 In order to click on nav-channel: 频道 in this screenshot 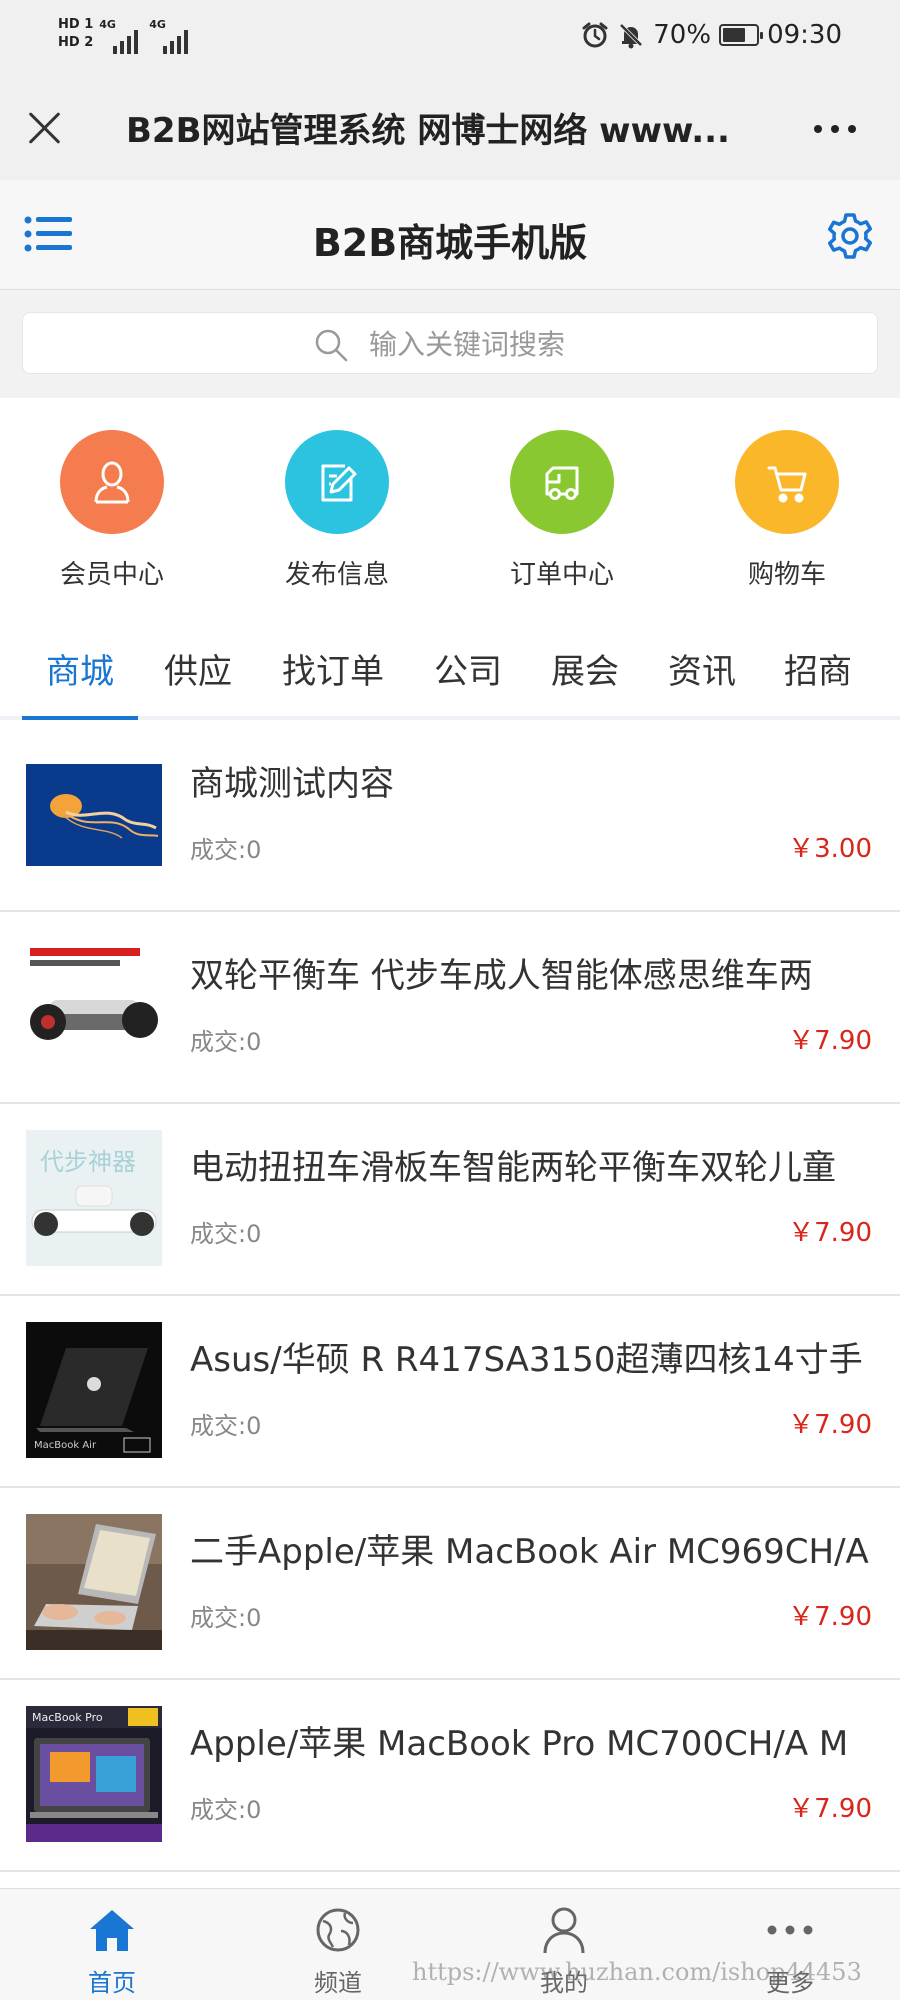, I will do `click(338, 1950)`.